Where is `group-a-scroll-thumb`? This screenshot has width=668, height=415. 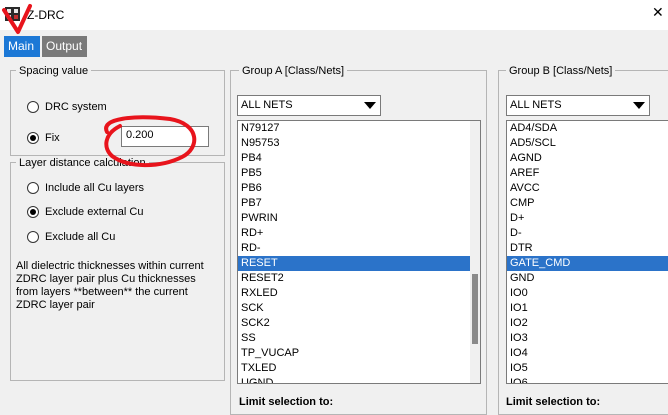 group-a-scroll-thumb is located at coordinates (475, 309).